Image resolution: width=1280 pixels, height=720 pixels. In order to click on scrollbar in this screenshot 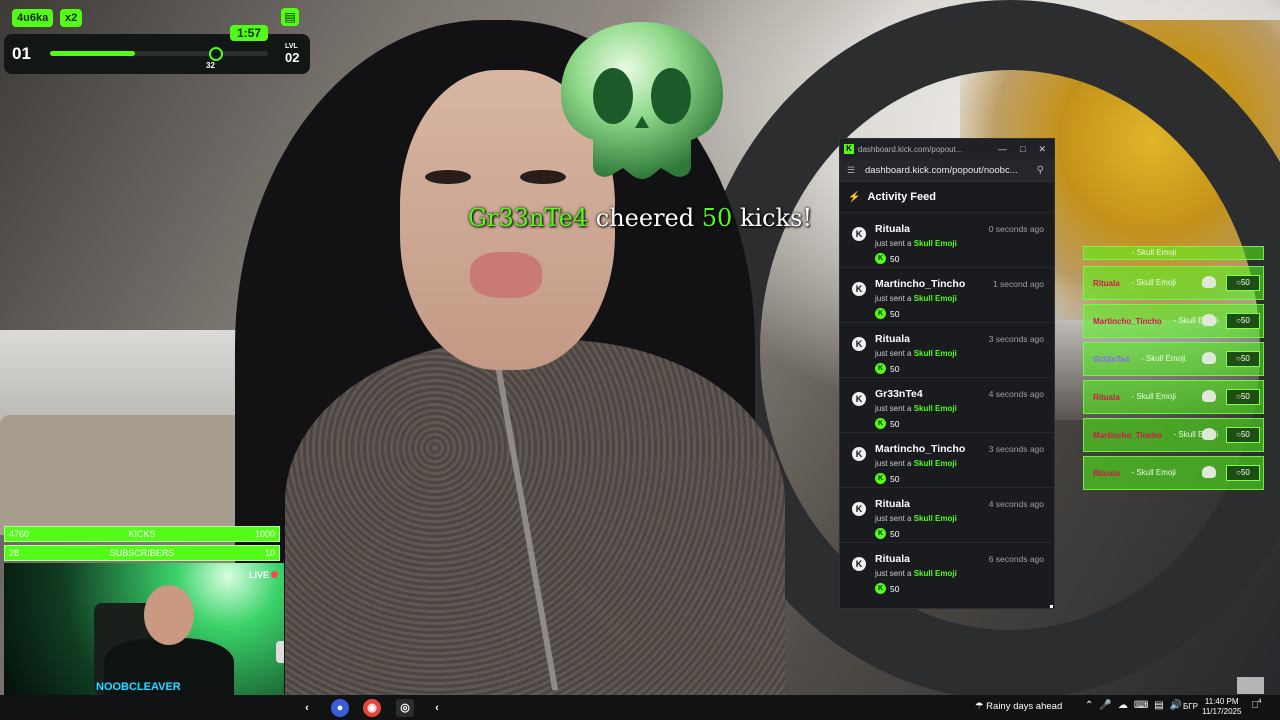, I will do `click(947, 604)`.